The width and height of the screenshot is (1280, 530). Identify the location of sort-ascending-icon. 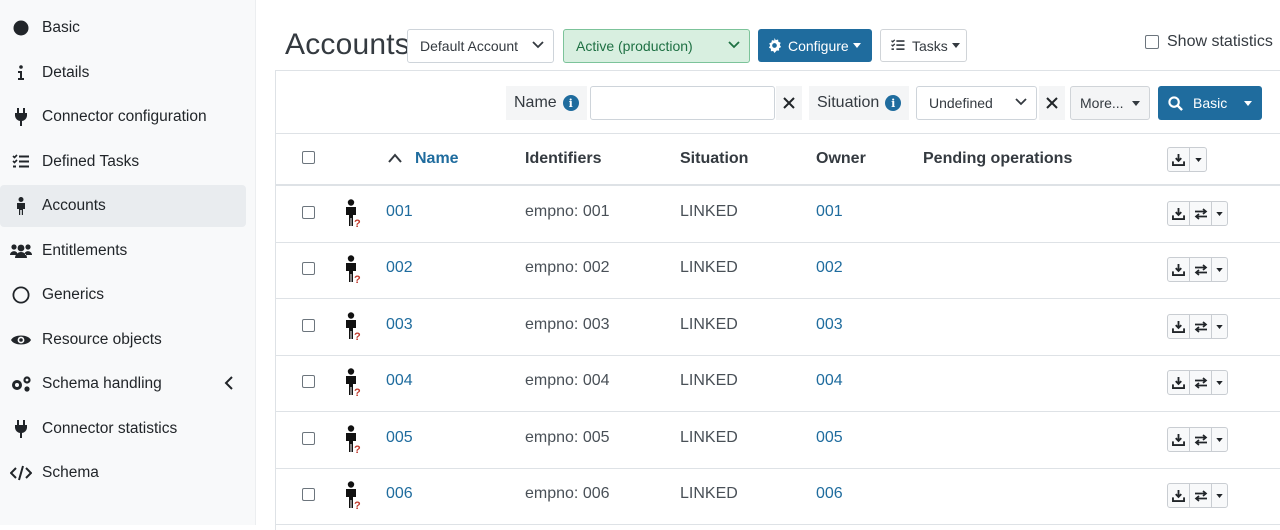
(395, 158).